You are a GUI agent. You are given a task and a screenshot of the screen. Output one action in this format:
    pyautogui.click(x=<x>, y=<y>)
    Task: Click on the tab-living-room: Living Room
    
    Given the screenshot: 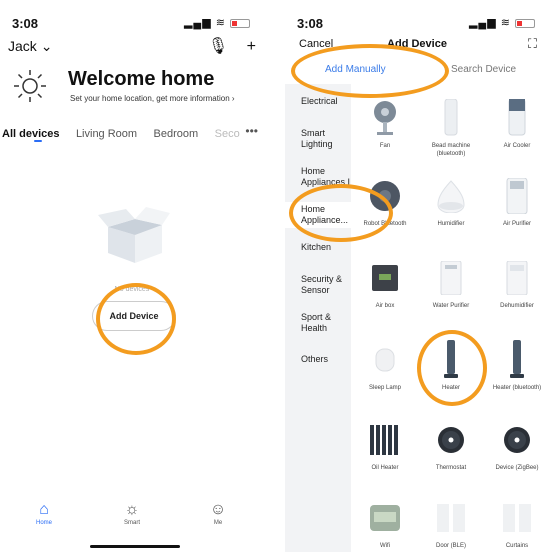 What is the action you would take?
    pyautogui.click(x=106, y=134)
    